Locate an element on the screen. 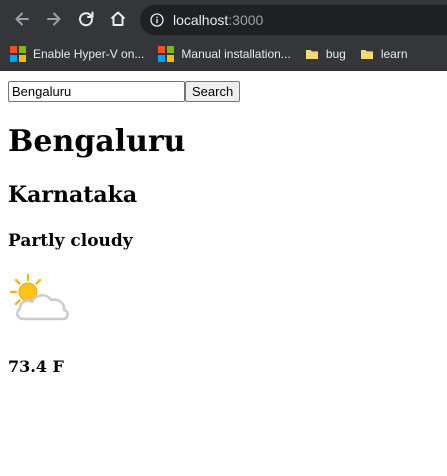 The width and height of the screenshot is (447, 476). bookmark-folder-learn: learn is located at coordinates (384, 54).